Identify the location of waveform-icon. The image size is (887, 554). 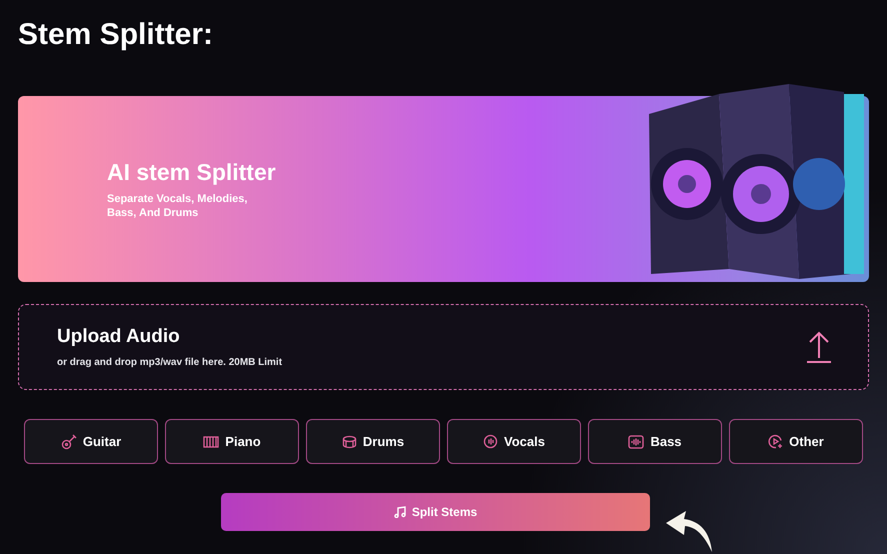
(636, 441).